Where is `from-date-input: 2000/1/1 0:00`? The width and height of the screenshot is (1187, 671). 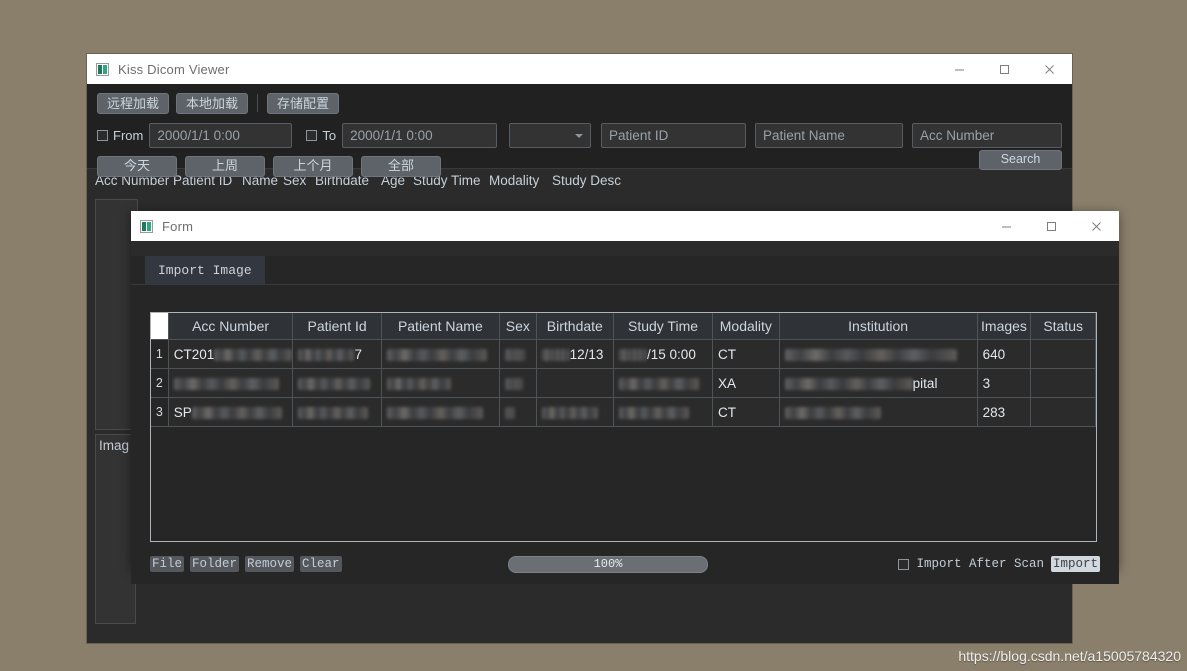
from-date-input: 2000/1/1 0:00 is located at coordinates (221, 135).